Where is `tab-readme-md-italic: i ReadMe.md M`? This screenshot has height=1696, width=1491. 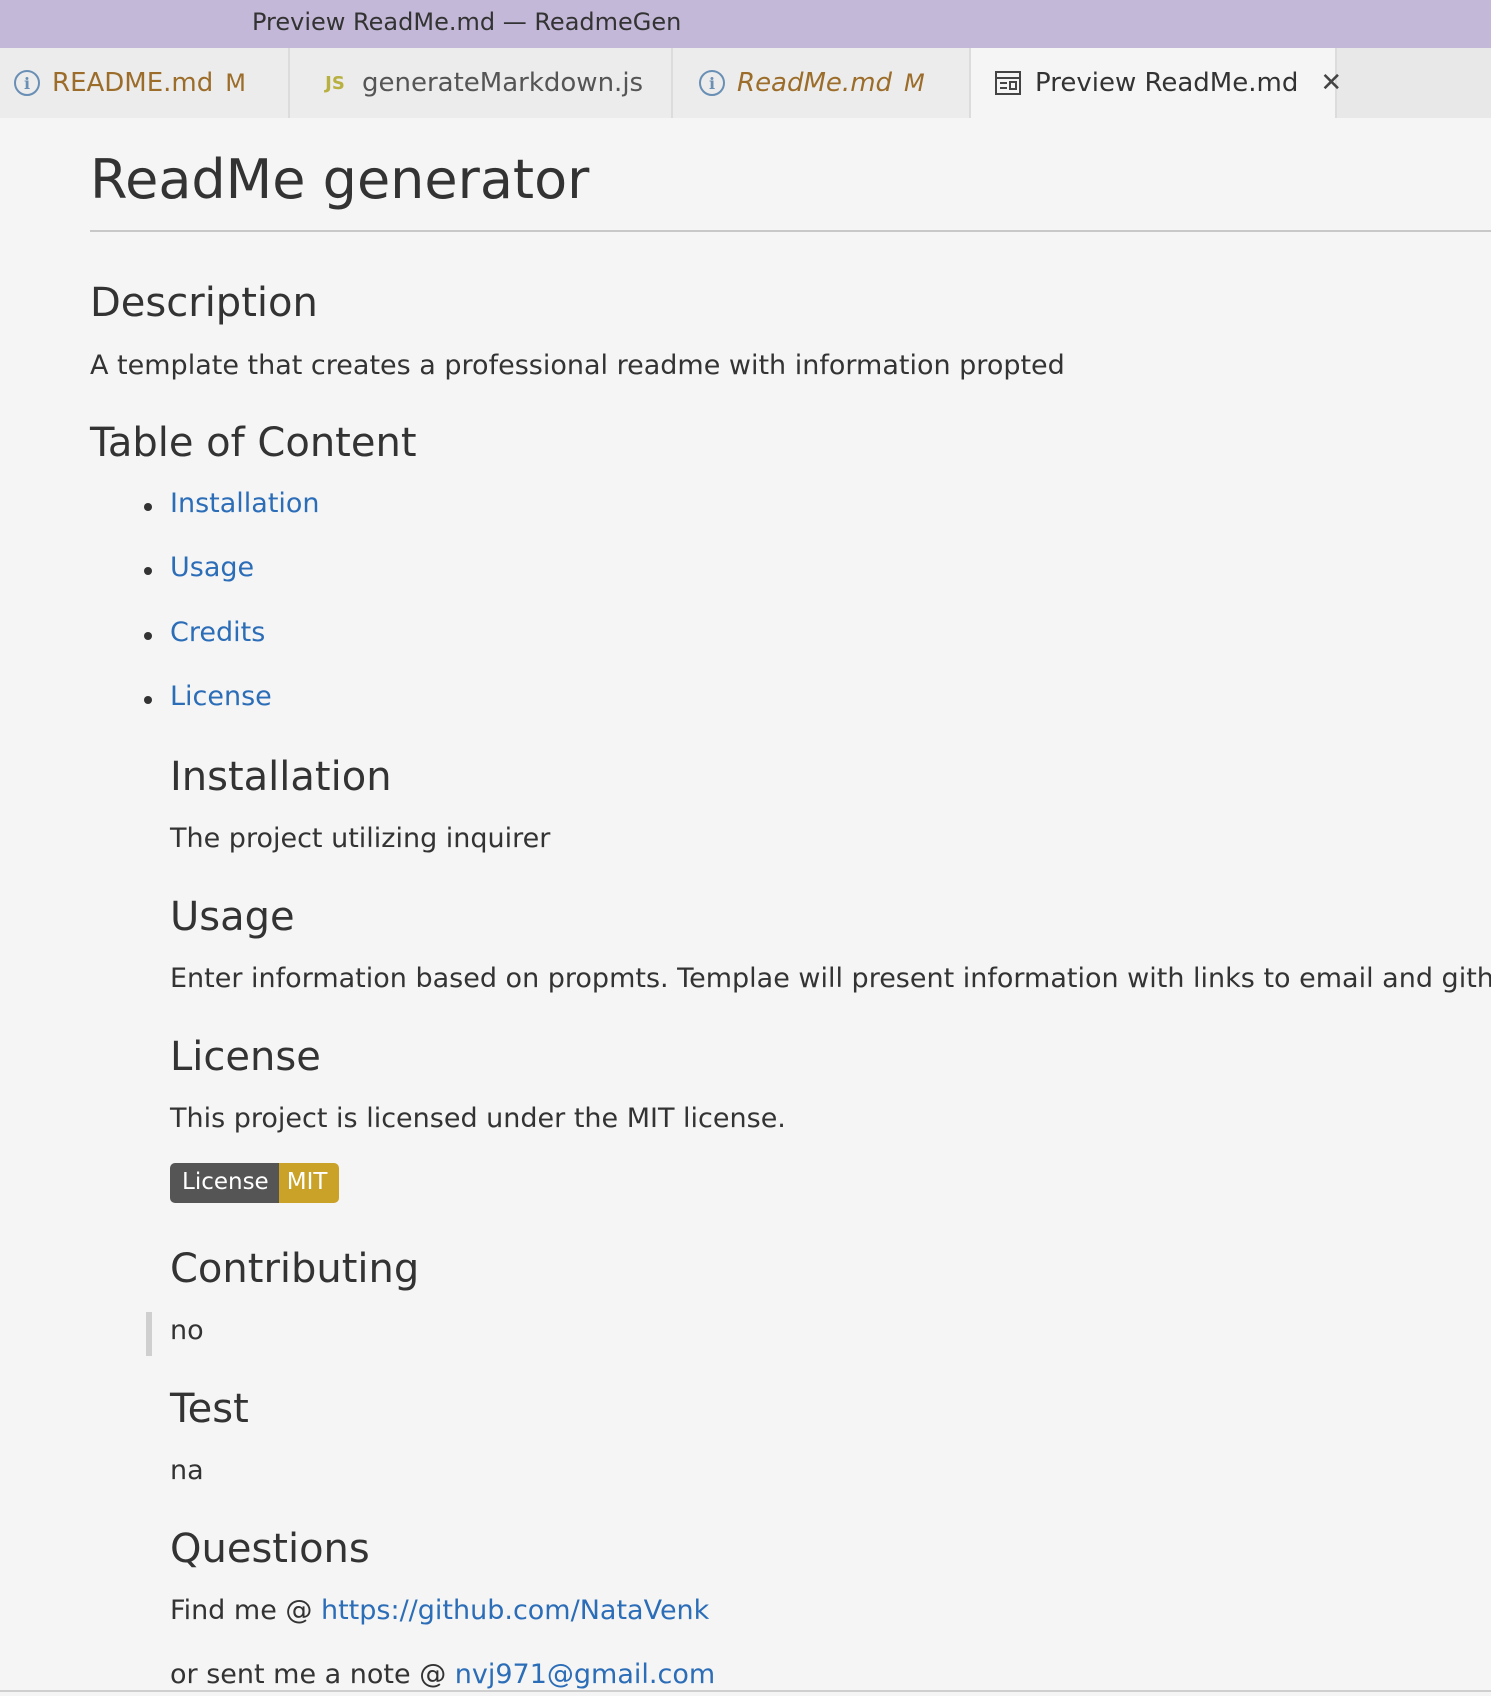
tab-readme-md-italic: i ReadMe.md M is located at coordinates (822, 83).